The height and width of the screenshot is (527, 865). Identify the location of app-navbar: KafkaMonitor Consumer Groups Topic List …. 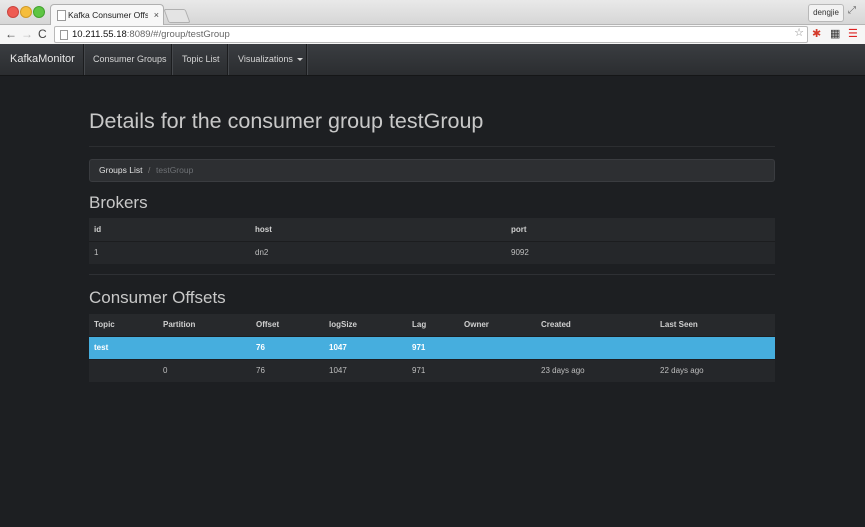
(432, 60).